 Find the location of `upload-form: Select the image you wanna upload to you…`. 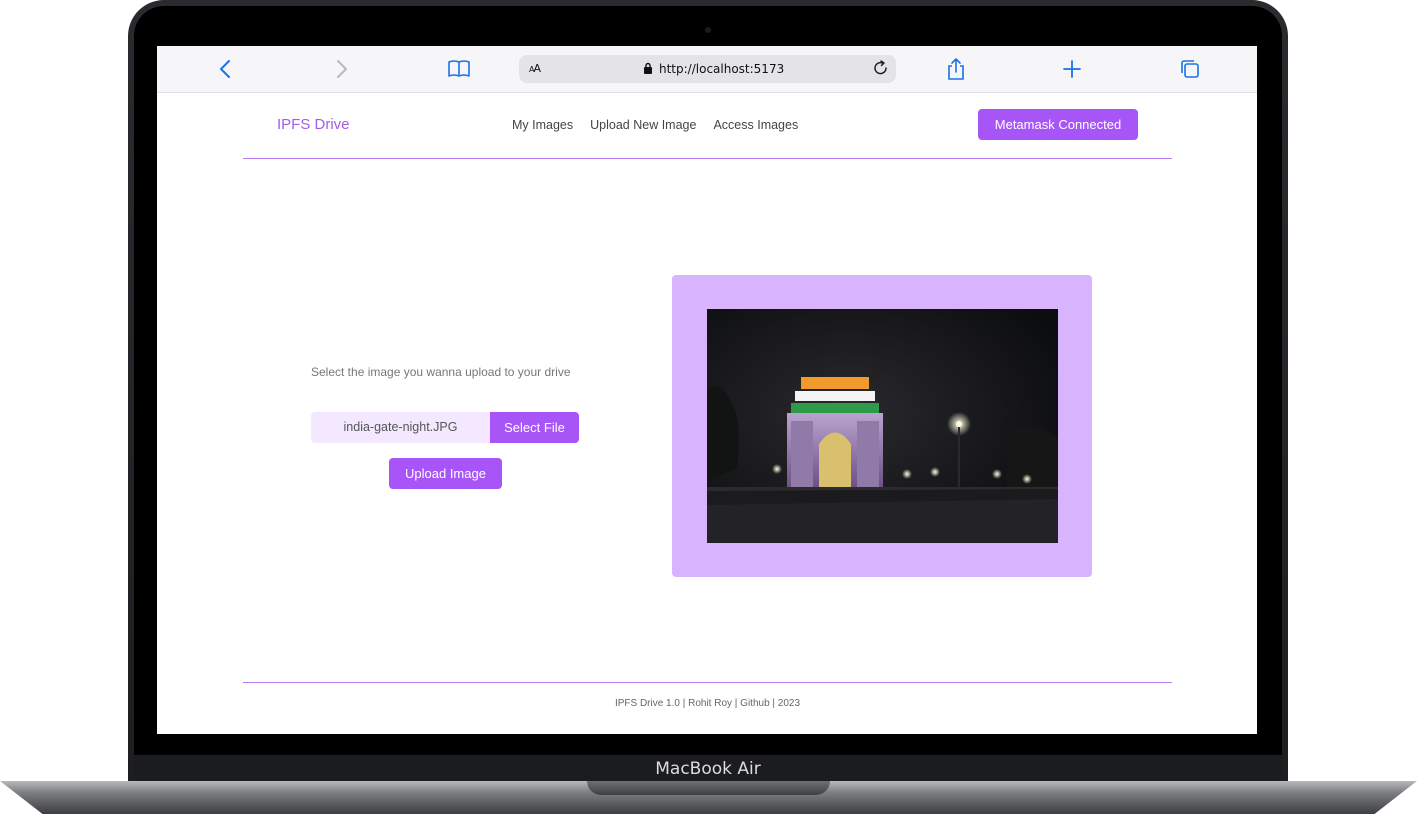

upload-form: Select the image you wanna upload to you… is located at coordinates (446, 426).